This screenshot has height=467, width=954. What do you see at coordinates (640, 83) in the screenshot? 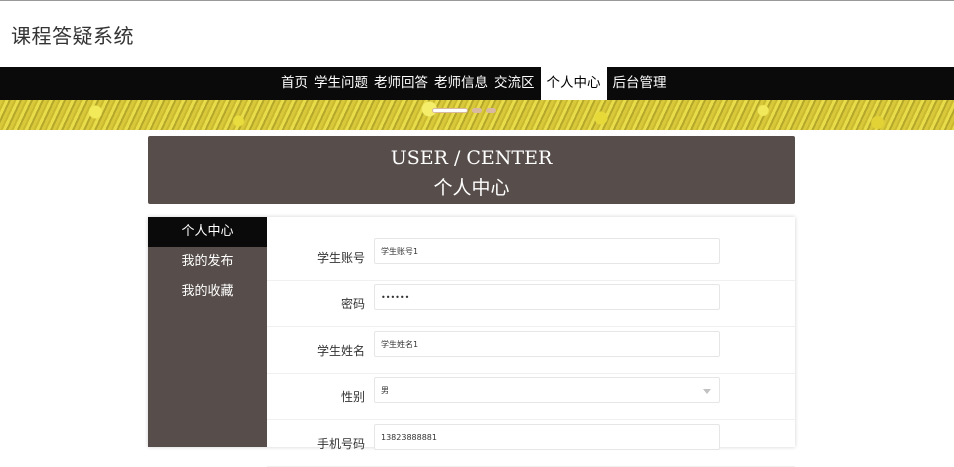
I see `nav-item-admin: 后台管理` at bounding box center [640, 83].